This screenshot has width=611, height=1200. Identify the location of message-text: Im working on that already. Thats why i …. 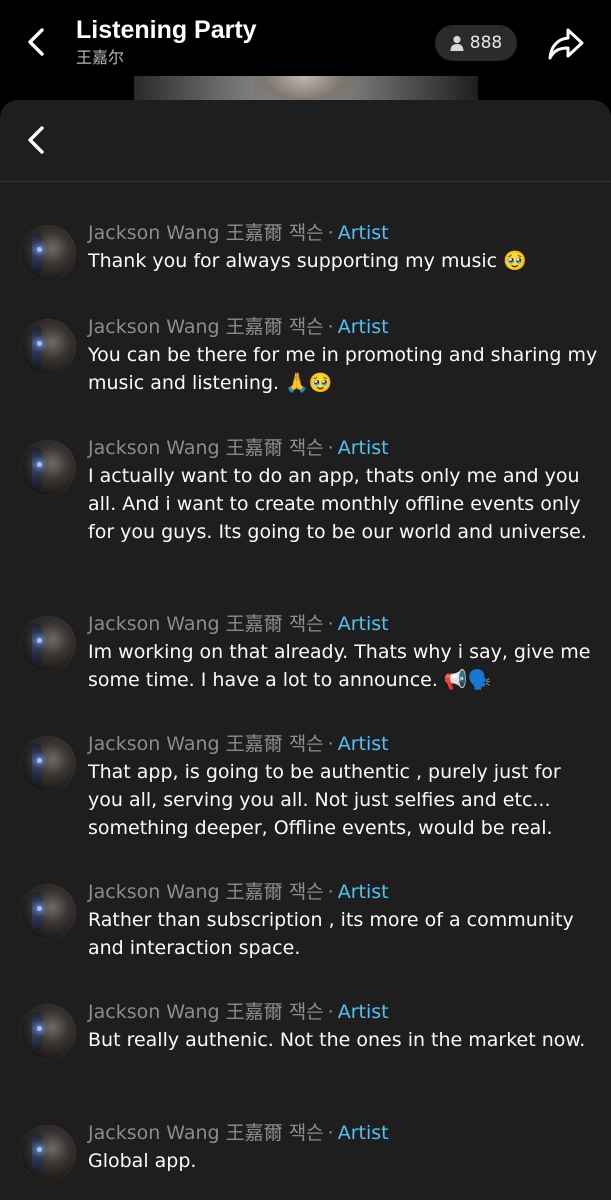
(339, 666).